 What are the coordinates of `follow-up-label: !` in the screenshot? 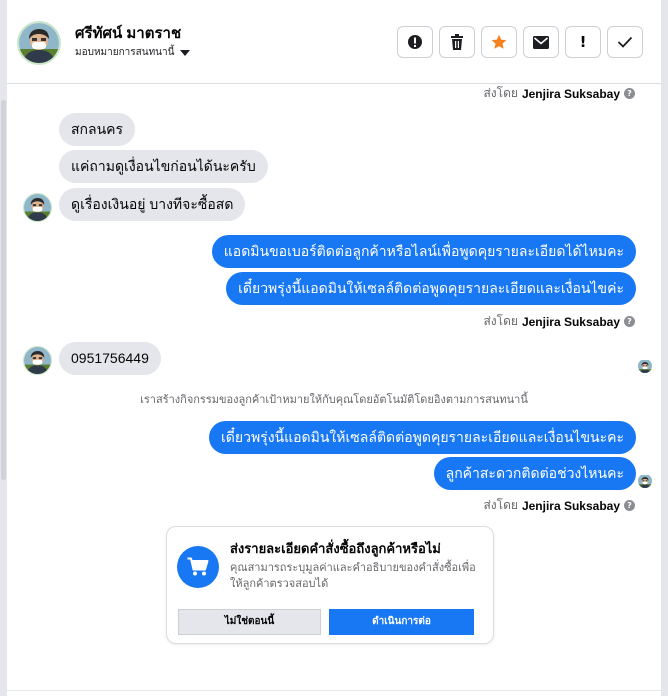 It's located at (583, 42).